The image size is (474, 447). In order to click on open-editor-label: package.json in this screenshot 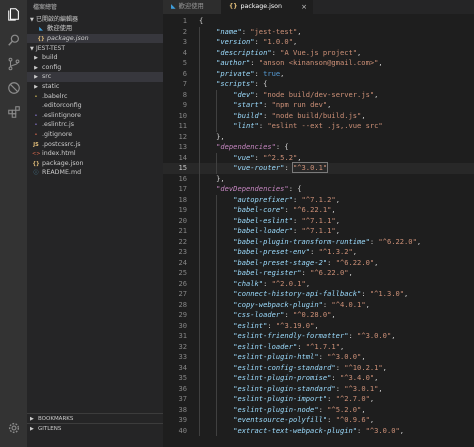, I will do `click(68, 38)`.